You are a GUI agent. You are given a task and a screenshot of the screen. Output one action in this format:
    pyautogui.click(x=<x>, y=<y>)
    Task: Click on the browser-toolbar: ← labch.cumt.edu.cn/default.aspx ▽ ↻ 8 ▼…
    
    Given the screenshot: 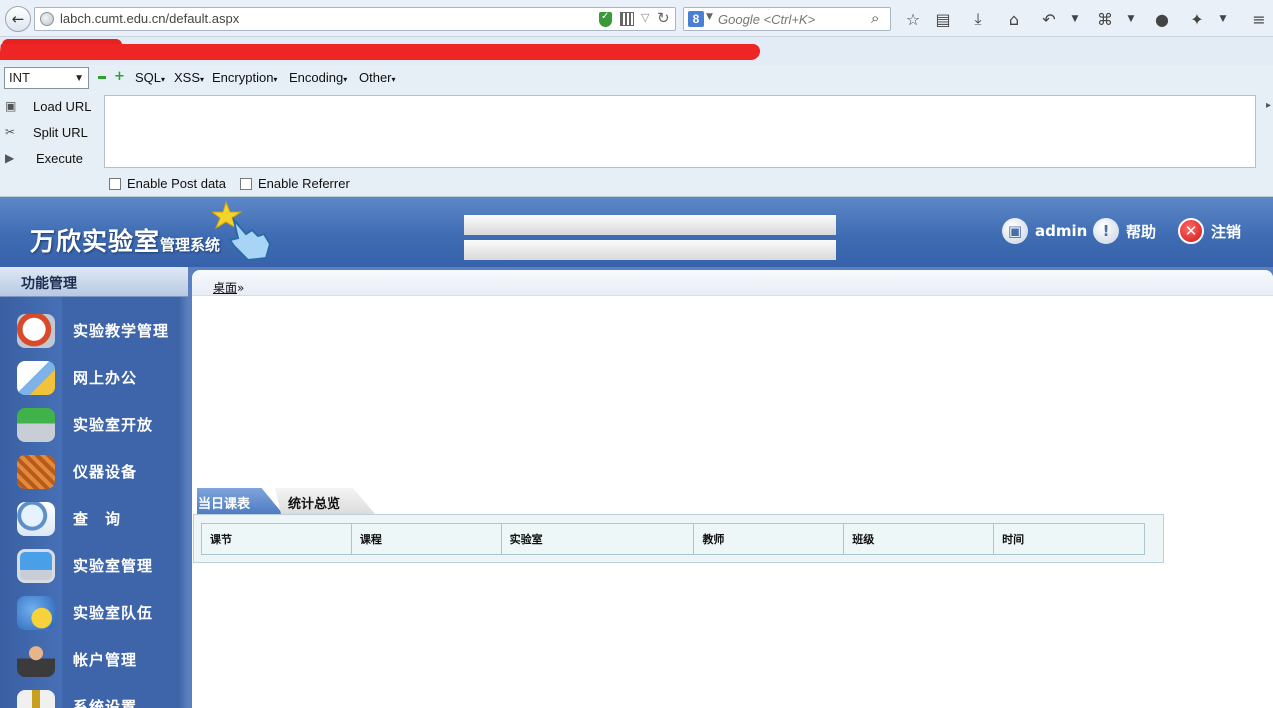 What is the action you would take?
    pyautogui.click(x=636, y=18)
    